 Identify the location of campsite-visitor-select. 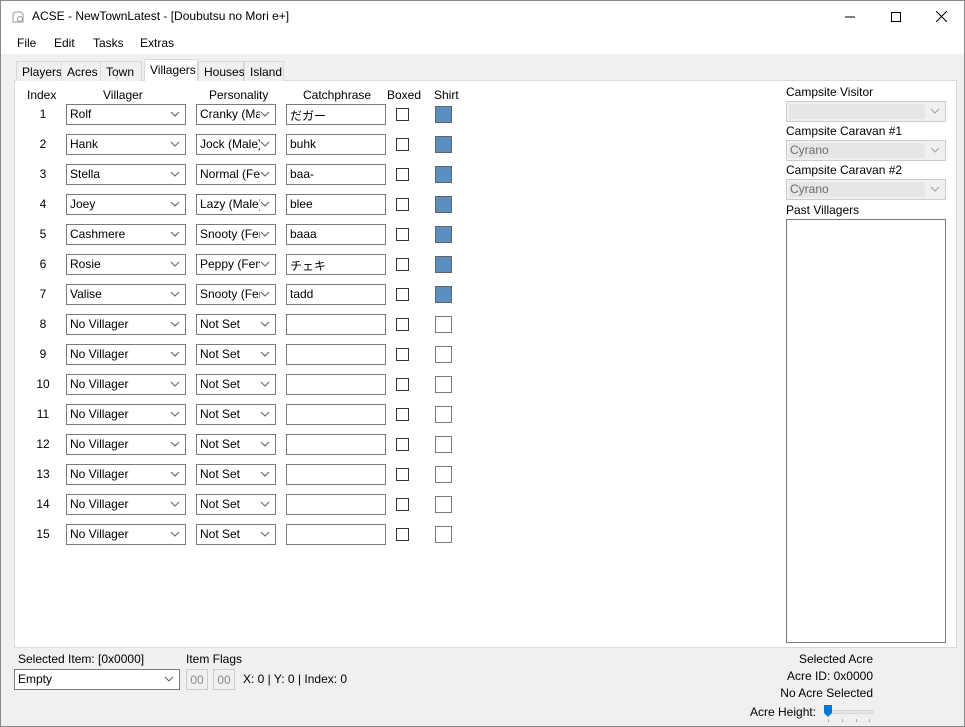
(866, 111).